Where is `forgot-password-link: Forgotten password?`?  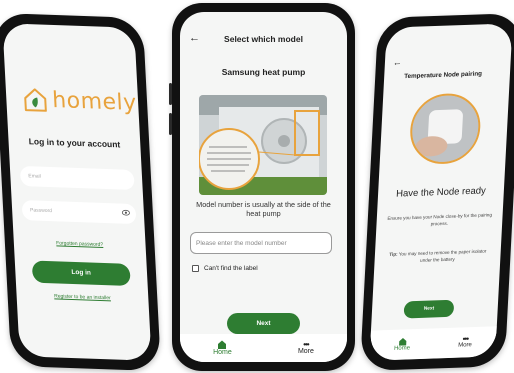
forgot-password-link: Forgotten password? is located at coordinates (80, 244).